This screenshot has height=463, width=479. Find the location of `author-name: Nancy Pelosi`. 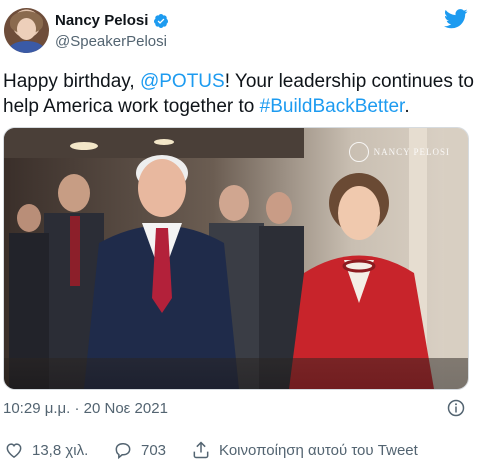

author-name: Nancy Pelosi is located at coordinates (101, 20).